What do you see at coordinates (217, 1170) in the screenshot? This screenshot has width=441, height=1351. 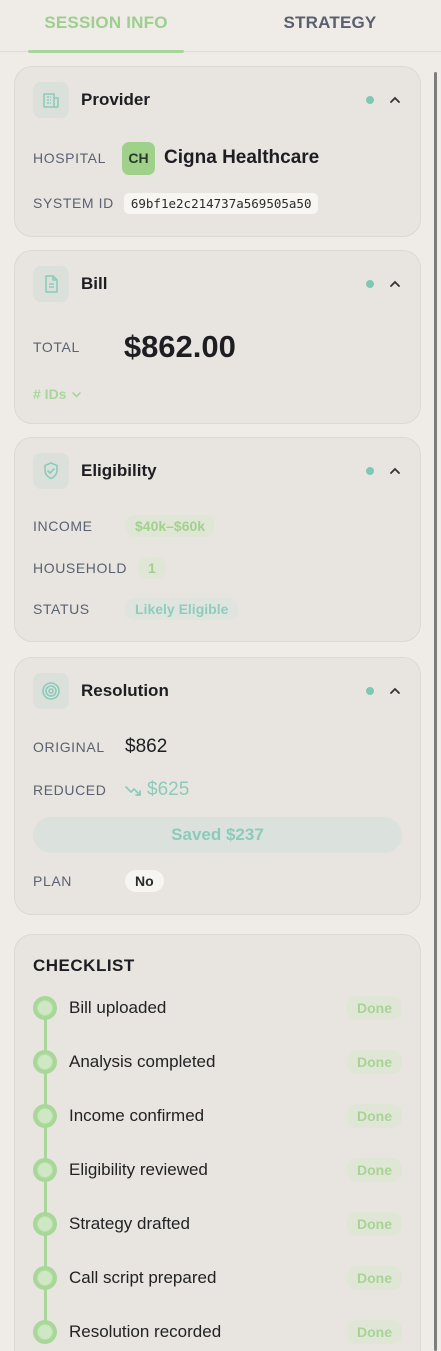 I see `checklist-item: Eligibility reviewed Done` at bounding box center [217, 1170].